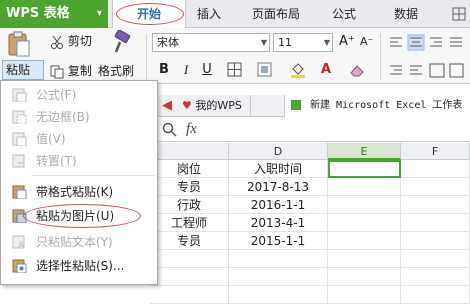 The height and width of the screenshot is (305, 470). What do you see at coordinates (189, 205) in the screenshot?
I see `table-cell: 行政` at bounding box center [189, 205].